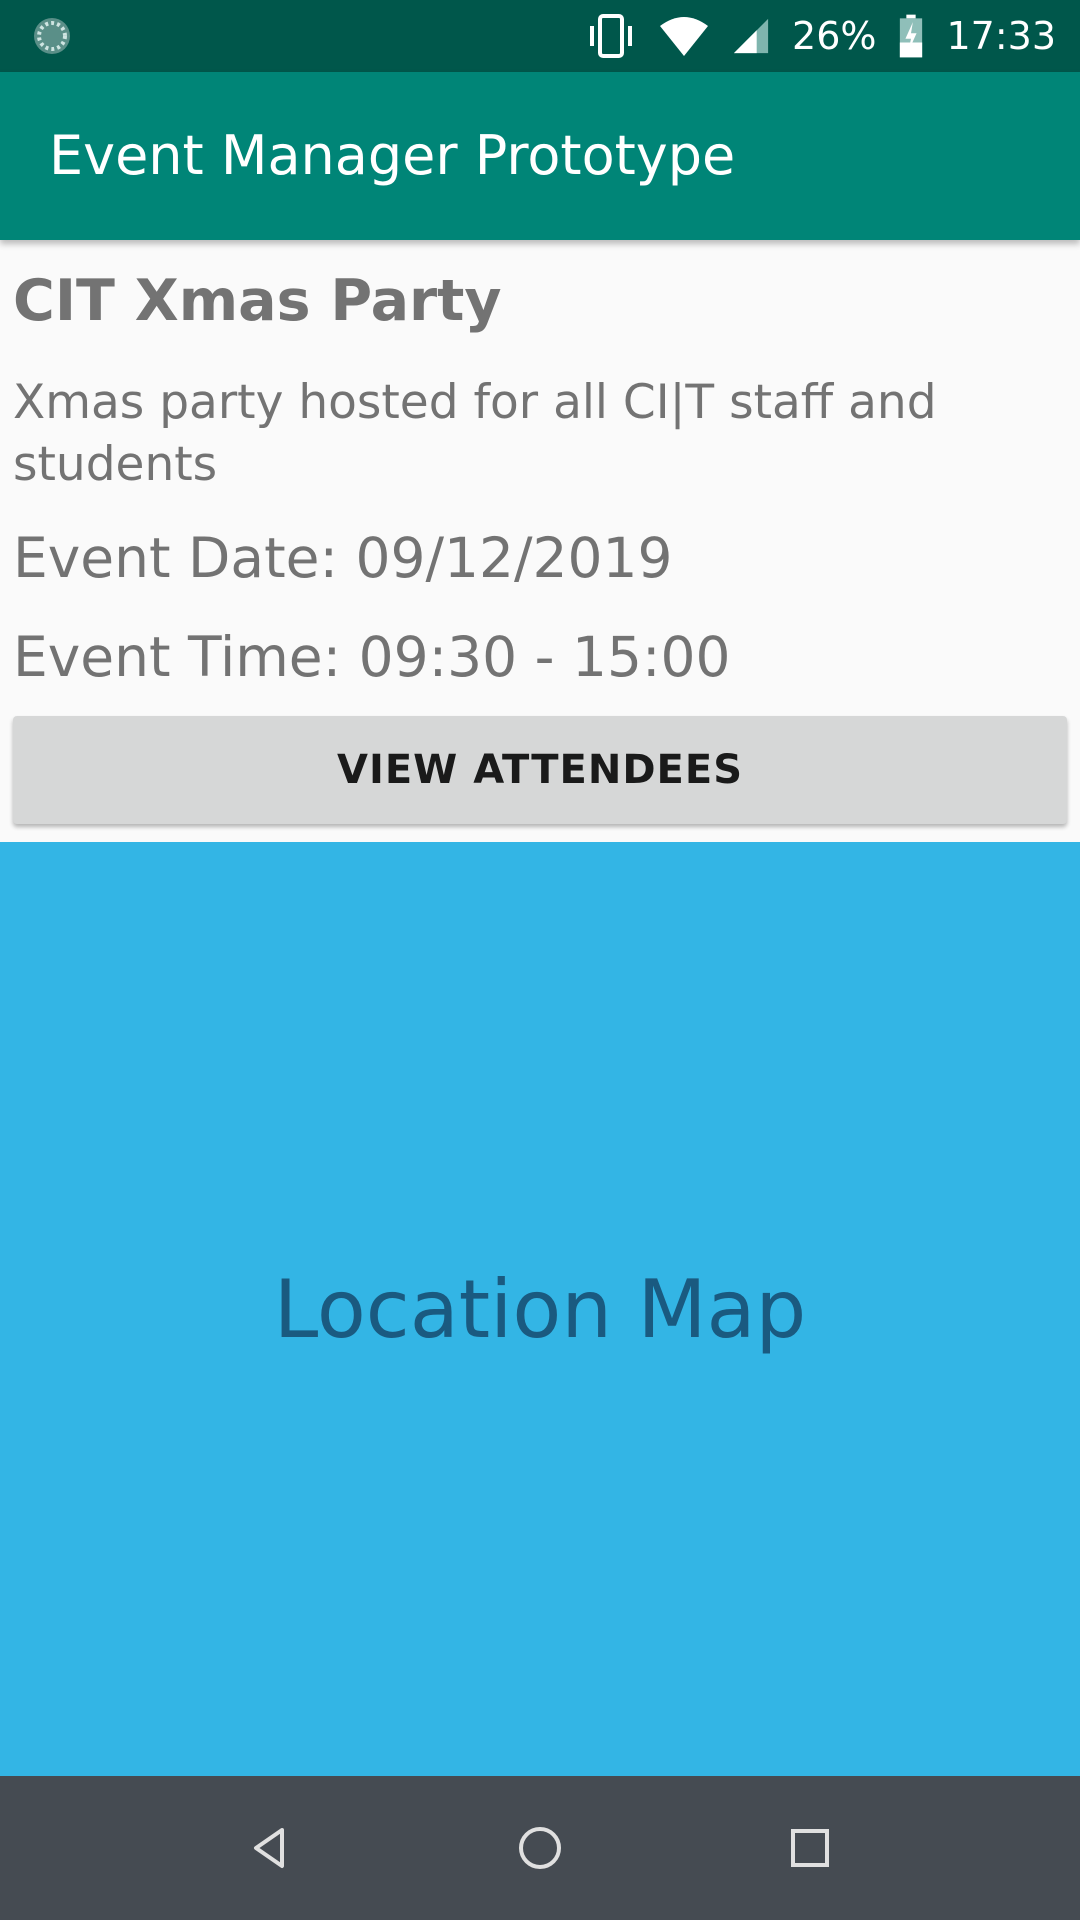 The height and width of the screenshot is (1920, 1080). I want to click on vibrate-icon, so click(611, 36).